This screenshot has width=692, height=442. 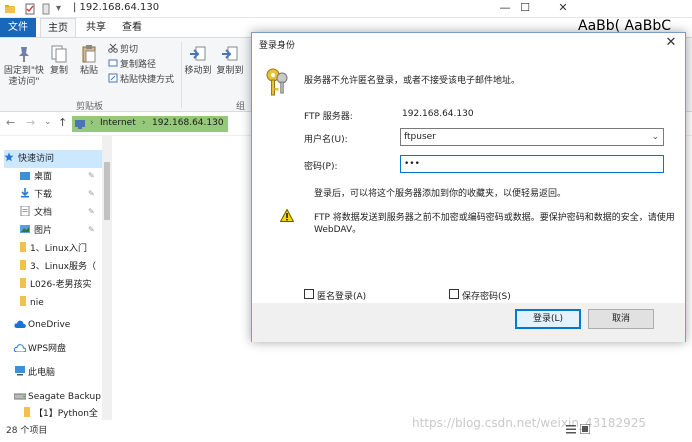 I want to click on close-button: ✕, so click(x=563, y=9).